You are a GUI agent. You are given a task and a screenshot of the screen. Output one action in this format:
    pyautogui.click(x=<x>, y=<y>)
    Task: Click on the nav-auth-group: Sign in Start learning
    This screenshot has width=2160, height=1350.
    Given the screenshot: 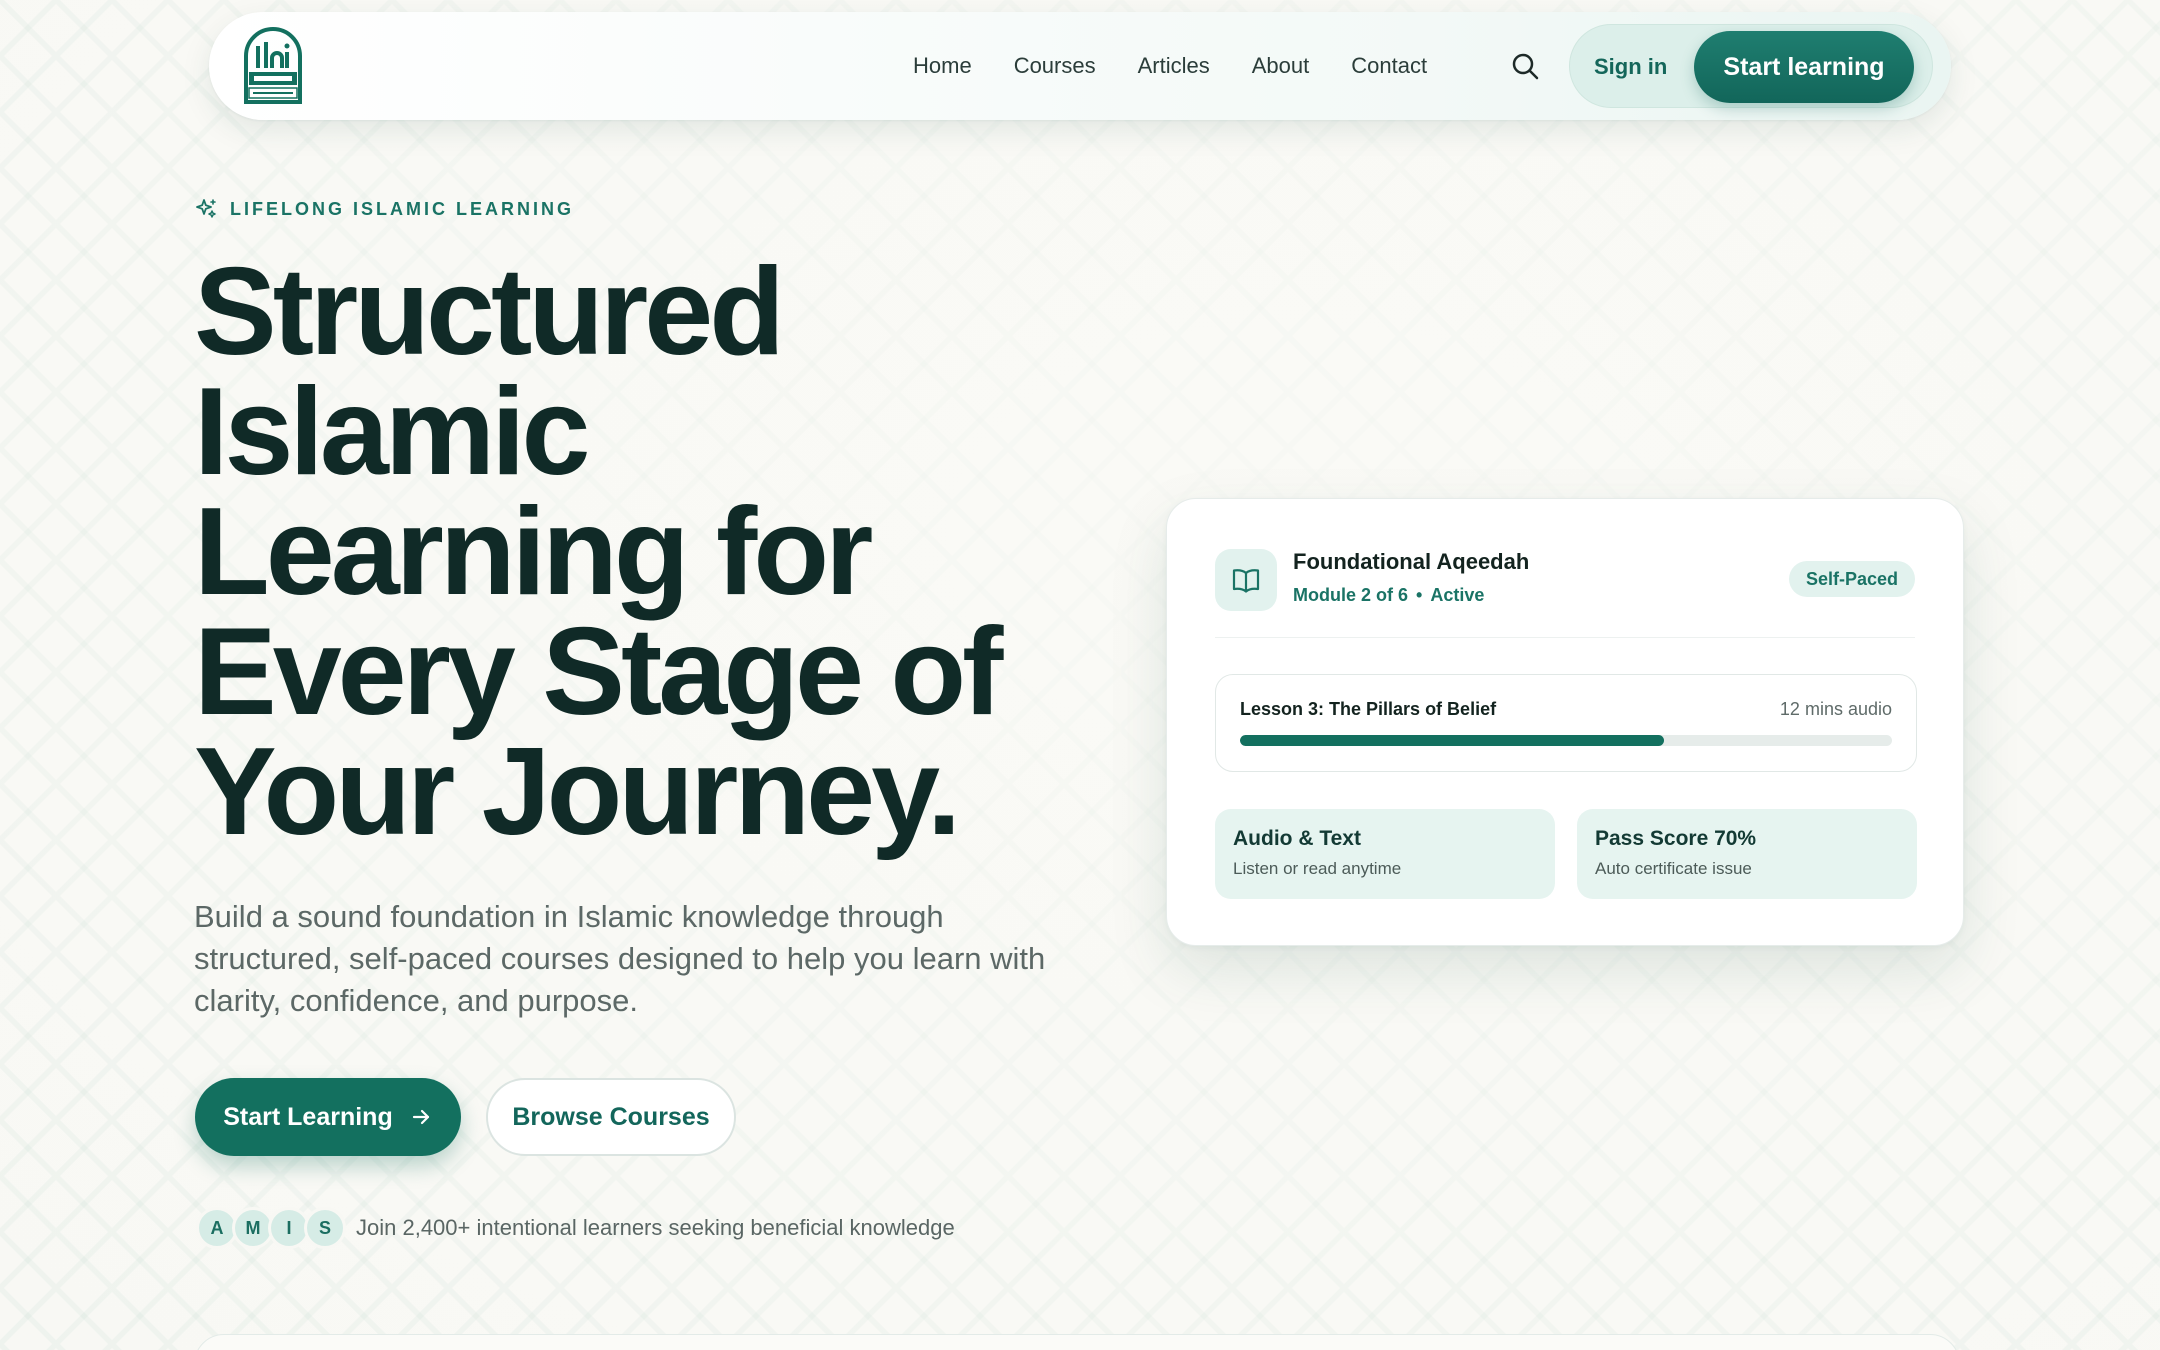 What is the action you would take?
    pyautogui.click(x=1751, y=66)
    